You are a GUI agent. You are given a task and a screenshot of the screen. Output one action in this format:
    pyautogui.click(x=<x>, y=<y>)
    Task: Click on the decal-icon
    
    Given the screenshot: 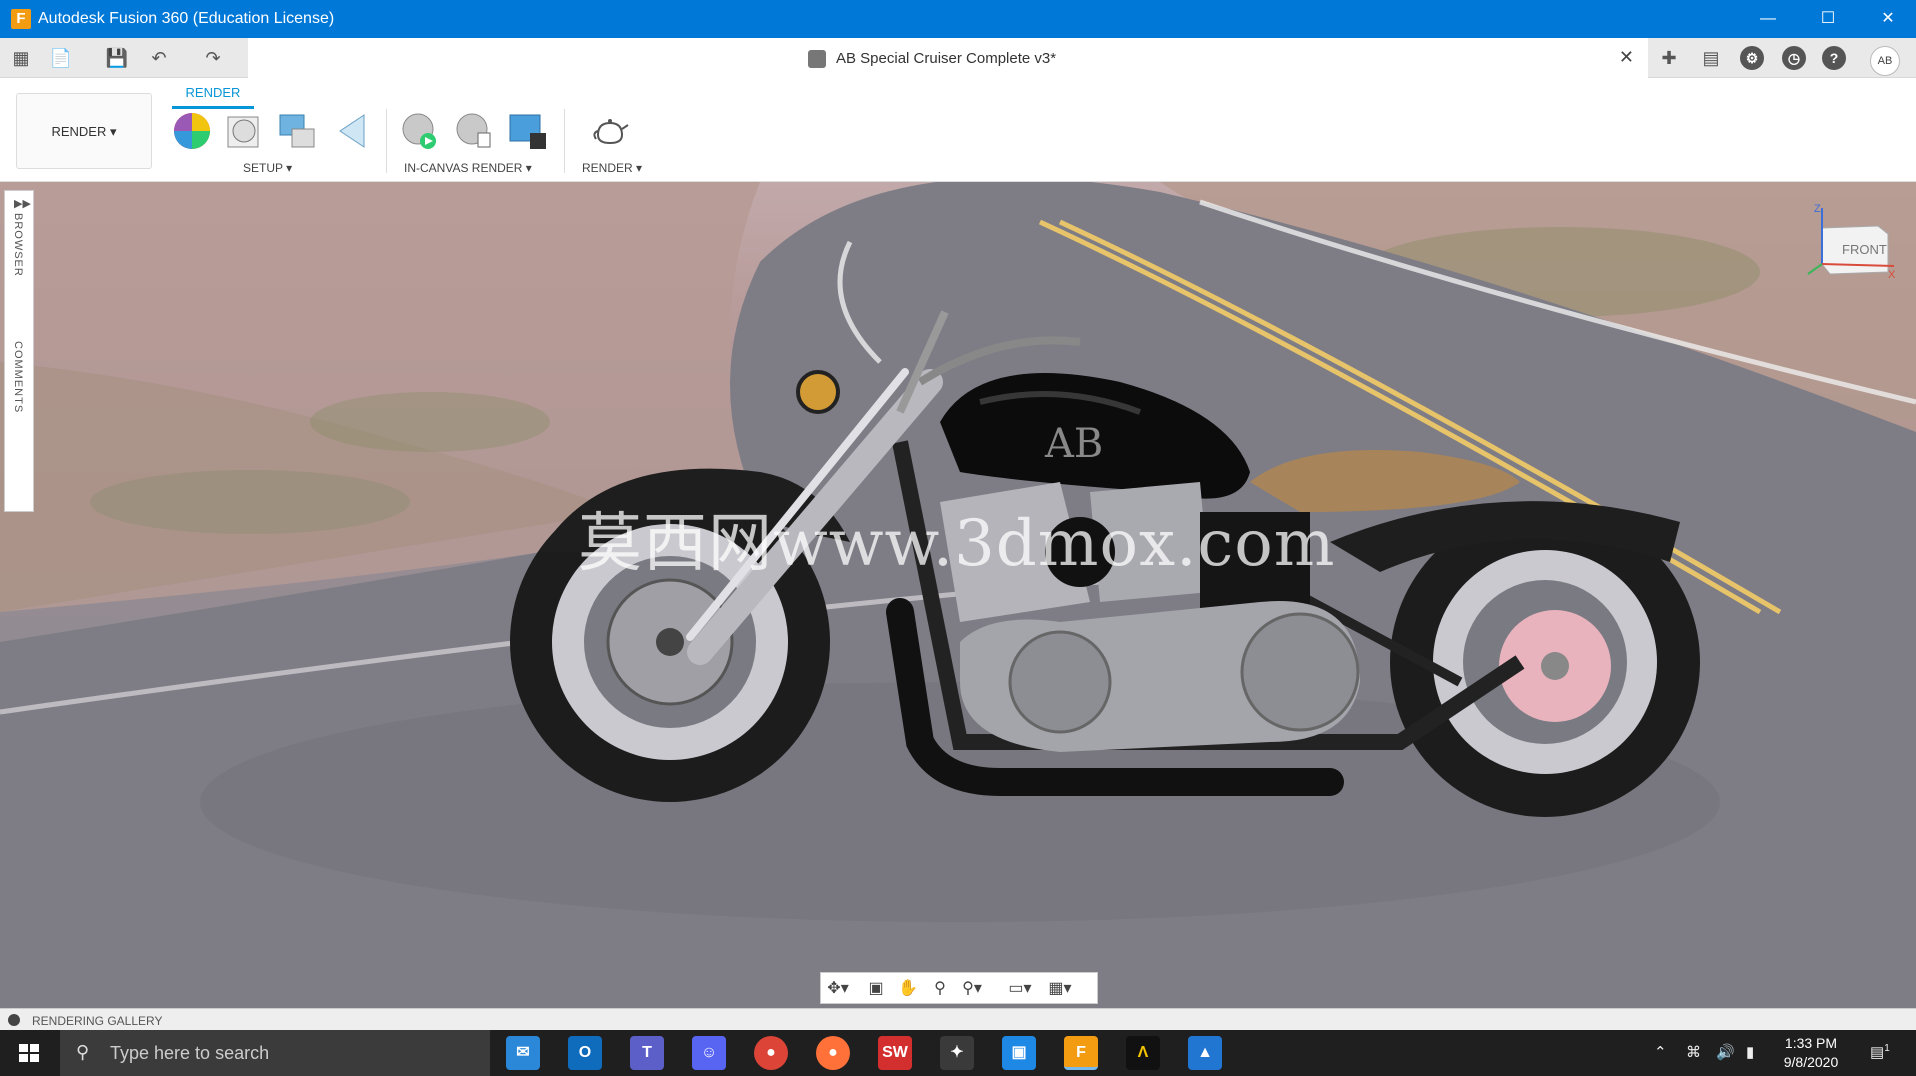 What is the action you would take?
    pyautogui.click(x=354, y=131)
    